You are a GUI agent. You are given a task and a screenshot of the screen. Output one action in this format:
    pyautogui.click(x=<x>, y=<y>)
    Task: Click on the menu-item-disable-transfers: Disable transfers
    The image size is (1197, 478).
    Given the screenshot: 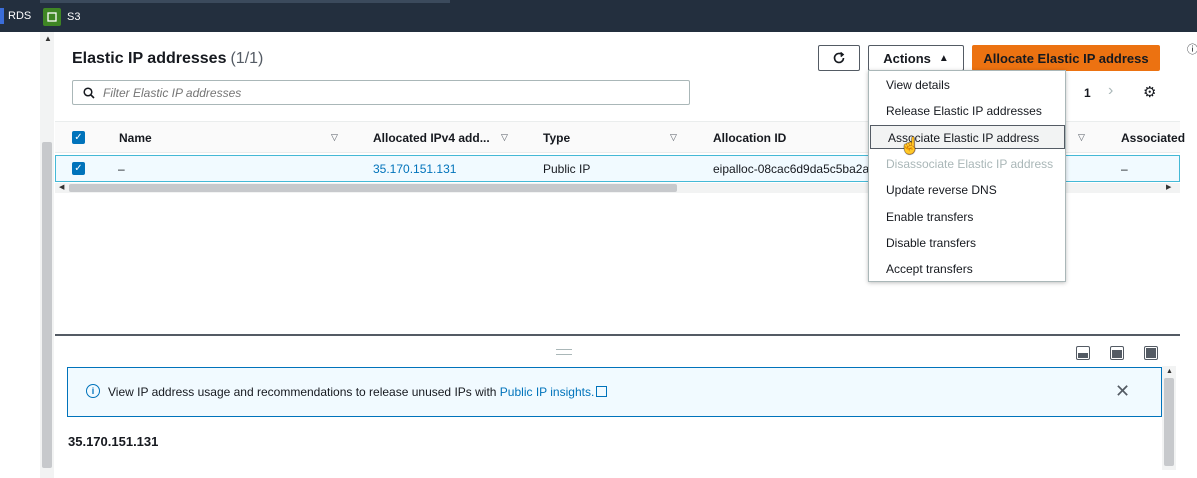 What is the action you would take?
    pyautogui.click(x=967, y=243)
    